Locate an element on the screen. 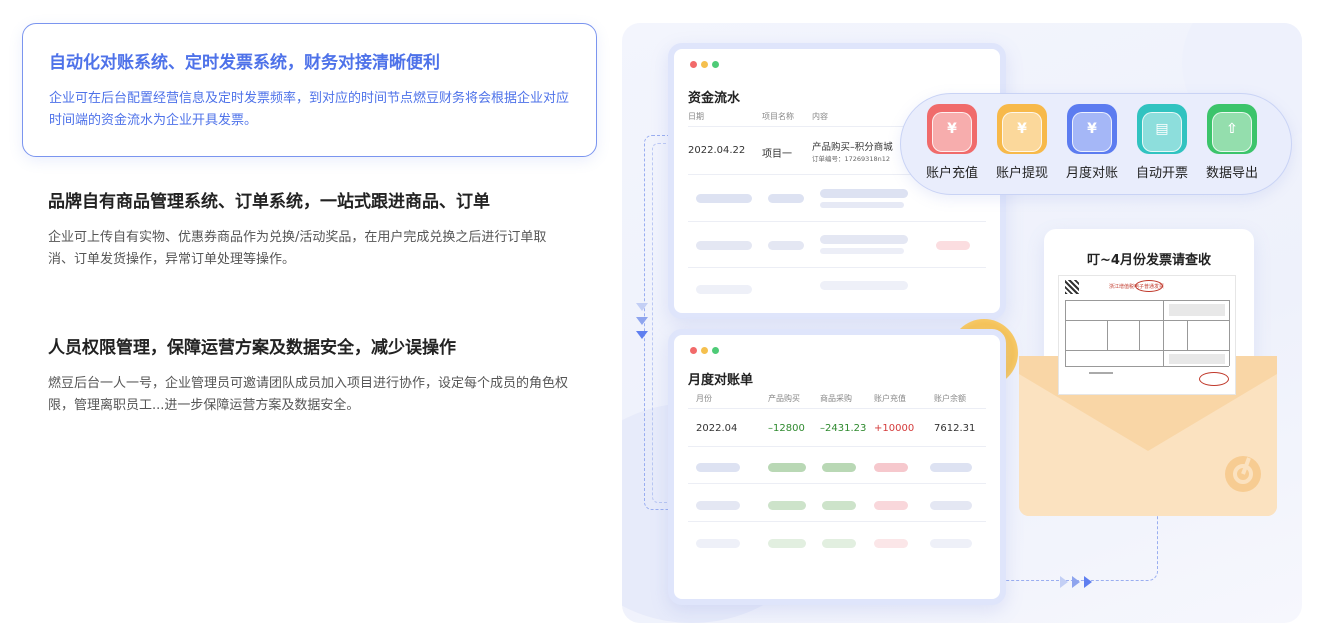 The image size is (1320, 644). feature-title: 品牌自有商品管理系统、订单系统，一站式跟进商品、订单 is located at coordinates (269, 202).